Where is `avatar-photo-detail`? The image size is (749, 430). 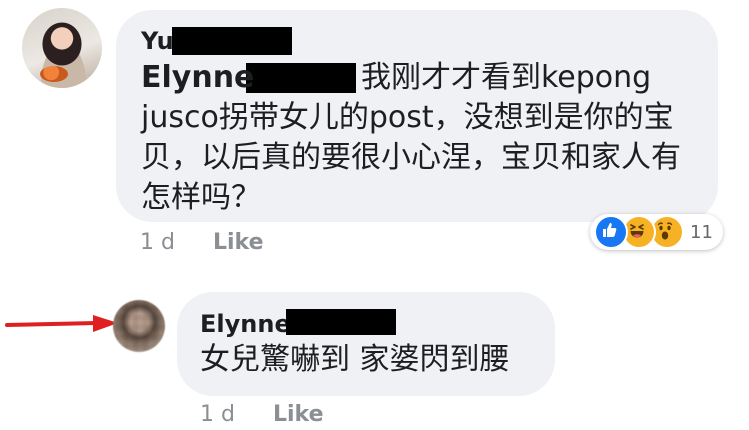
avatar-photo-detail is located at coordinates (54, 74).